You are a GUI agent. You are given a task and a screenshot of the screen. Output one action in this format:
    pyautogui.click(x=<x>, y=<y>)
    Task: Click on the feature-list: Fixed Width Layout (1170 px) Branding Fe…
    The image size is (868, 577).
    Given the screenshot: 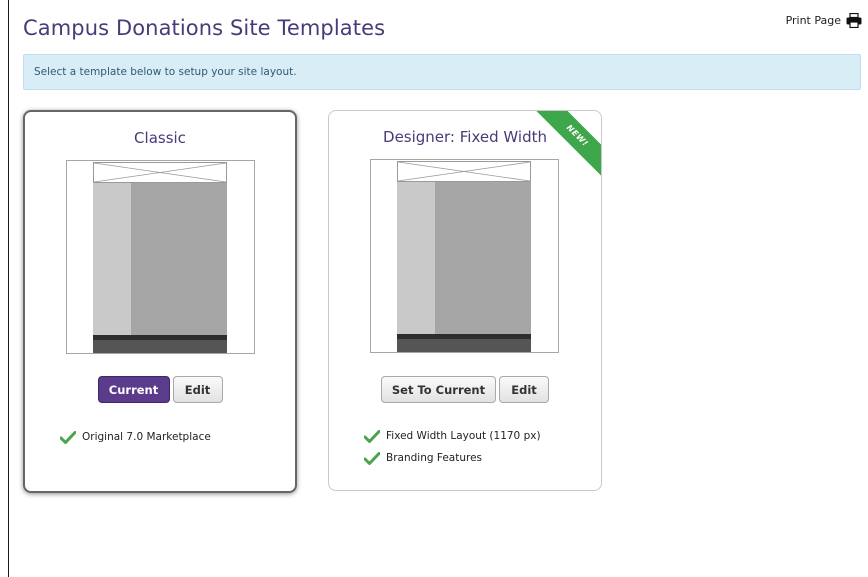 What is the action you would take?
    pyautogui.click(x=452, y=447)
    